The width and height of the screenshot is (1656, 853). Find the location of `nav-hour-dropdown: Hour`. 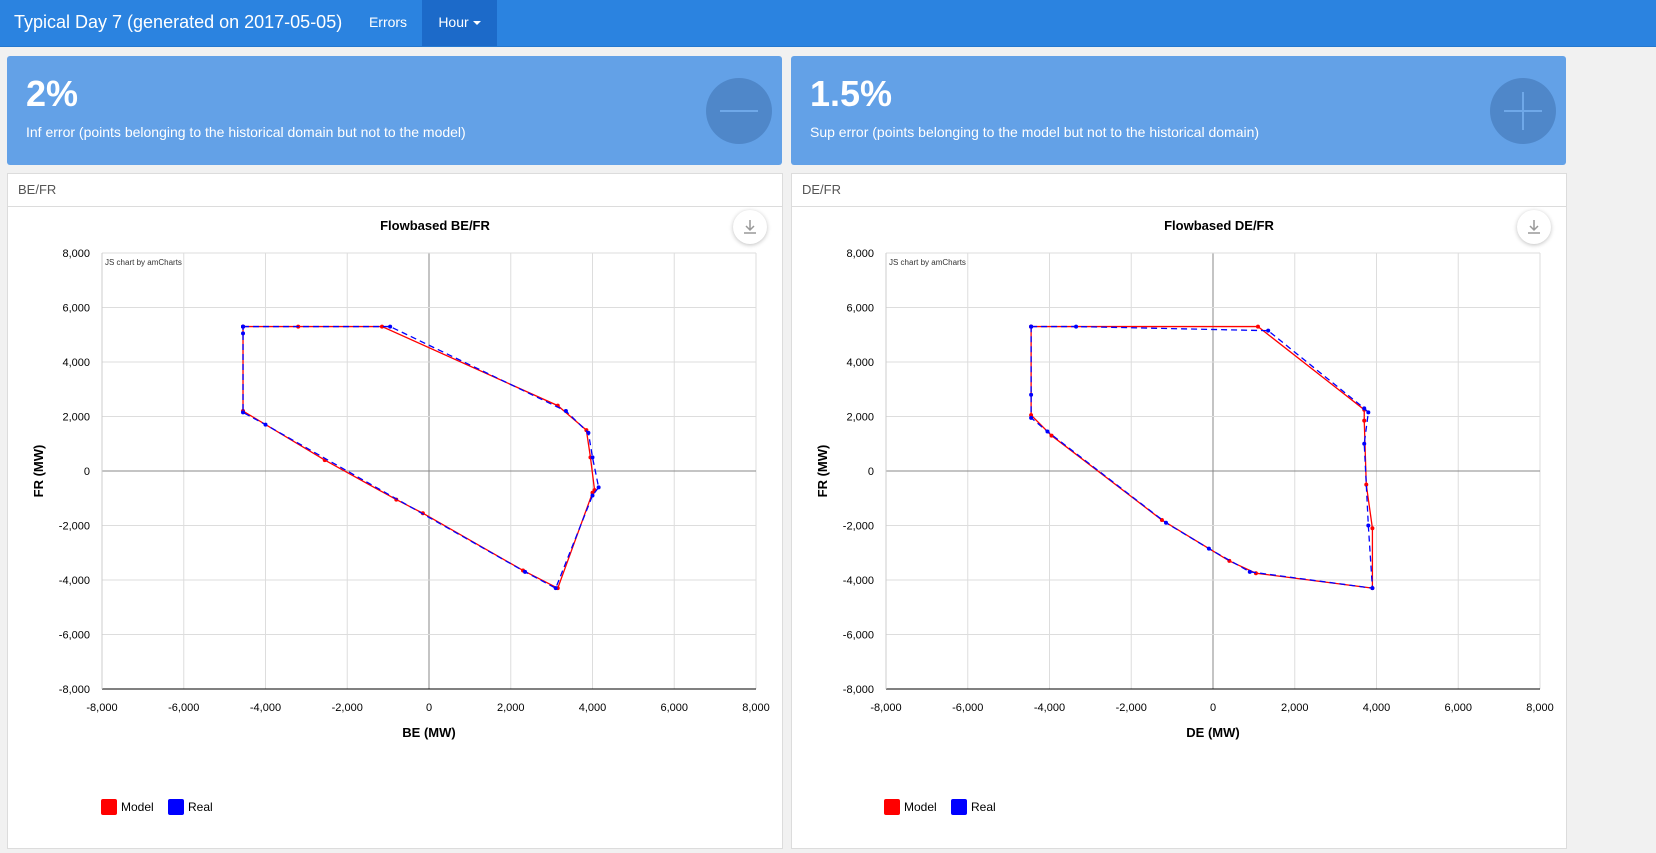

nav-hour-dropdown: Hour is located at coordinates (459, 23).